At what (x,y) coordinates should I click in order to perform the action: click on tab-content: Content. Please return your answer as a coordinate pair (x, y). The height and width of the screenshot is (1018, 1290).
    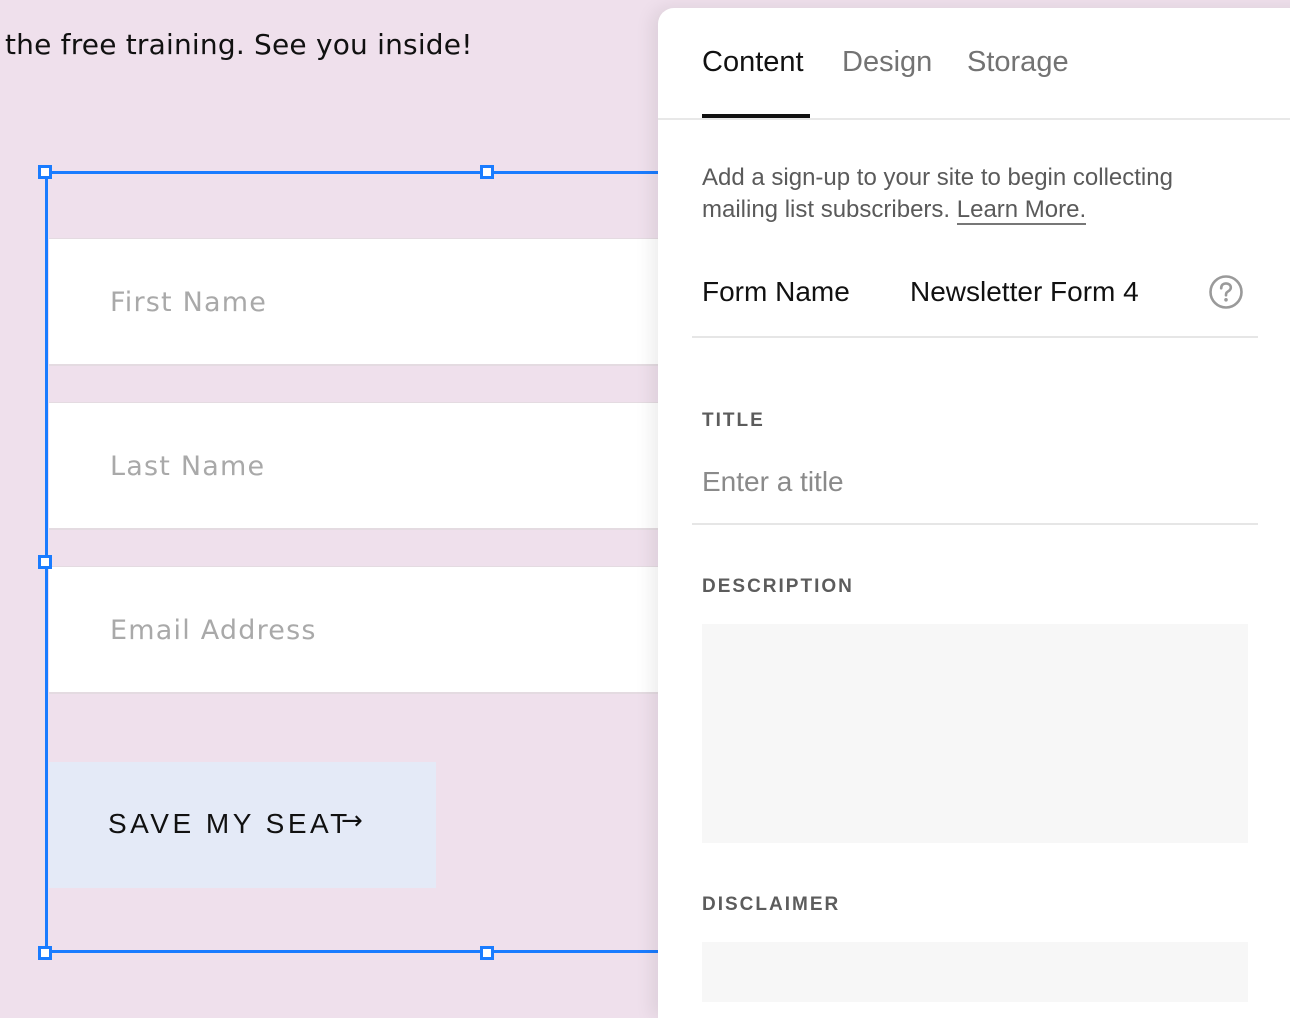
    Looking at the image, I should click on (753, 62).